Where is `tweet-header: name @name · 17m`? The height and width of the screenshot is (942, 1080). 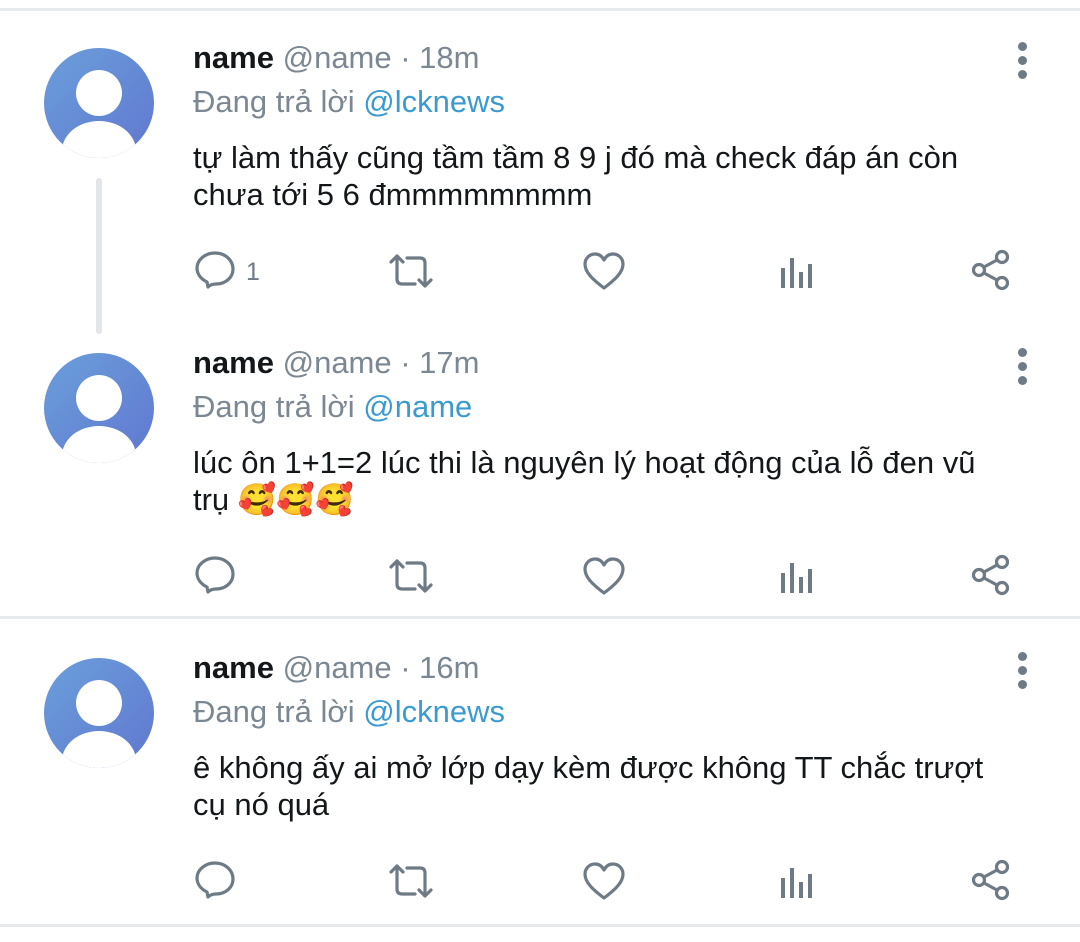
tweet-header: name @name · 17m is located at coordinates (336, 365).